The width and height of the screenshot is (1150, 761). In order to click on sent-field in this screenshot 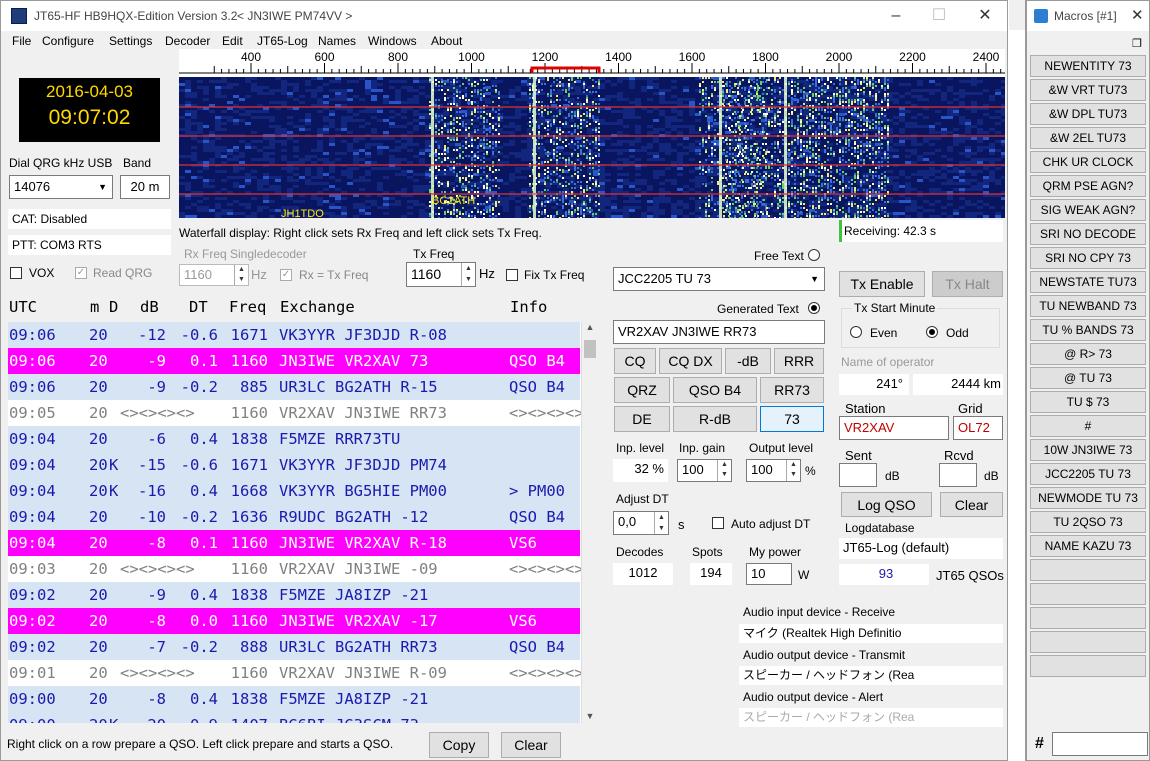, I will do `click(858, 475)`.